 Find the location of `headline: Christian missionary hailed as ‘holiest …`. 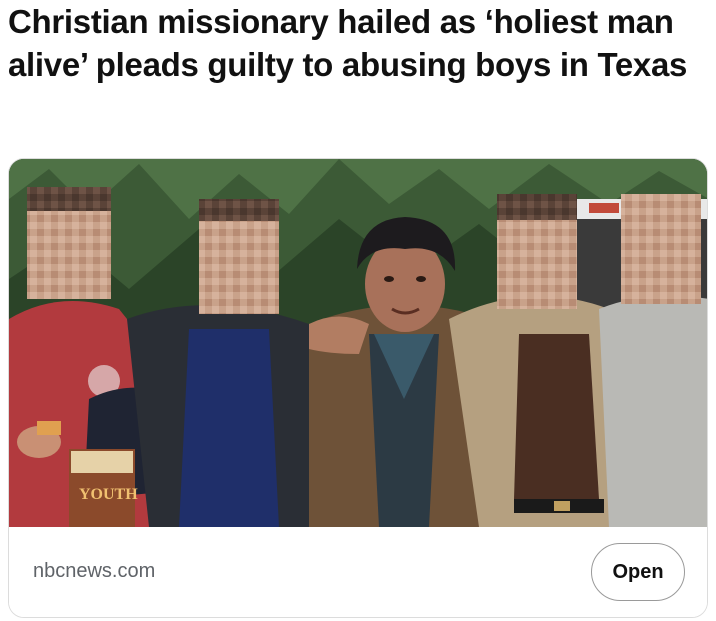

headline: Christian missionary hailed as ‘holiest … is located at coordinates (358, 43).